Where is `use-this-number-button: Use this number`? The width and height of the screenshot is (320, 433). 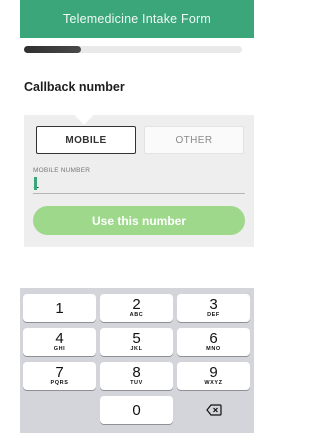
use-this-number-button: Use this number is located at coordinates (139, 220).